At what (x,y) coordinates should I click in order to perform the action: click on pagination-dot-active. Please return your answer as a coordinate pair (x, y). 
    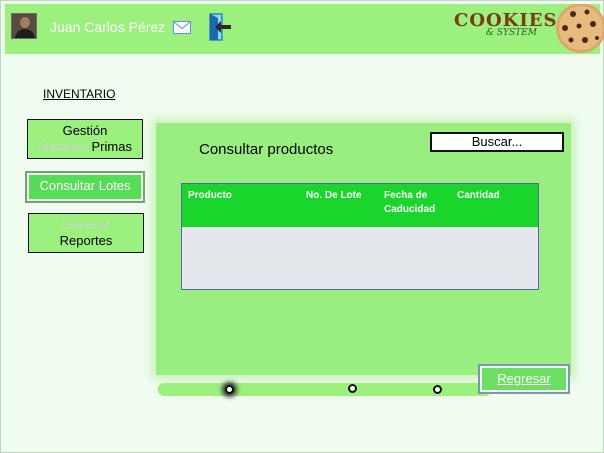
    Looking at the image, I should click on (229, 389).